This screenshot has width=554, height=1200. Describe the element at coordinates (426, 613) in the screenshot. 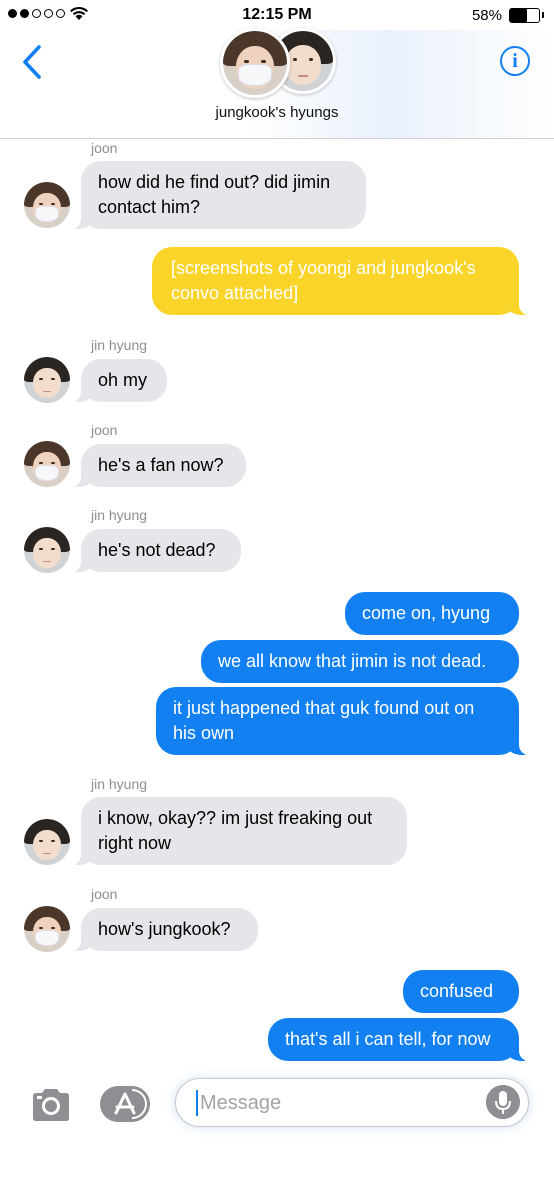

I see `message-text: come on, hyung` at that location.